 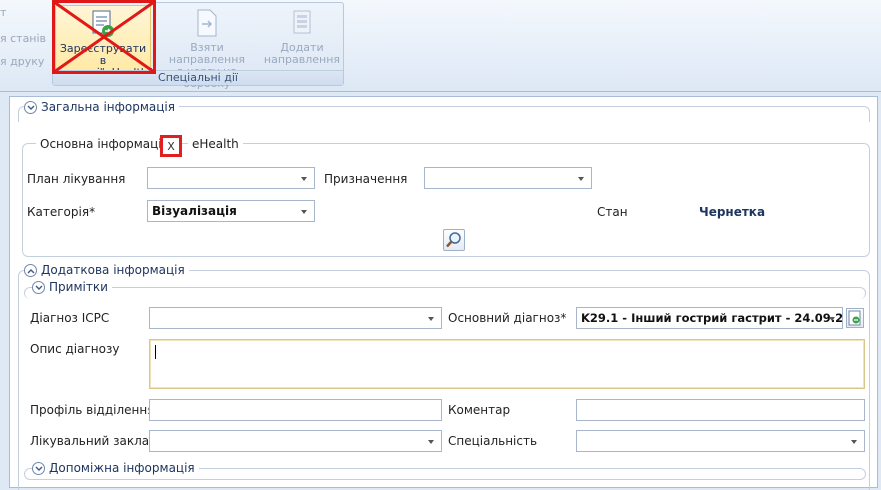 I want to click on assign-dropdown, so click(x=508, y=178).